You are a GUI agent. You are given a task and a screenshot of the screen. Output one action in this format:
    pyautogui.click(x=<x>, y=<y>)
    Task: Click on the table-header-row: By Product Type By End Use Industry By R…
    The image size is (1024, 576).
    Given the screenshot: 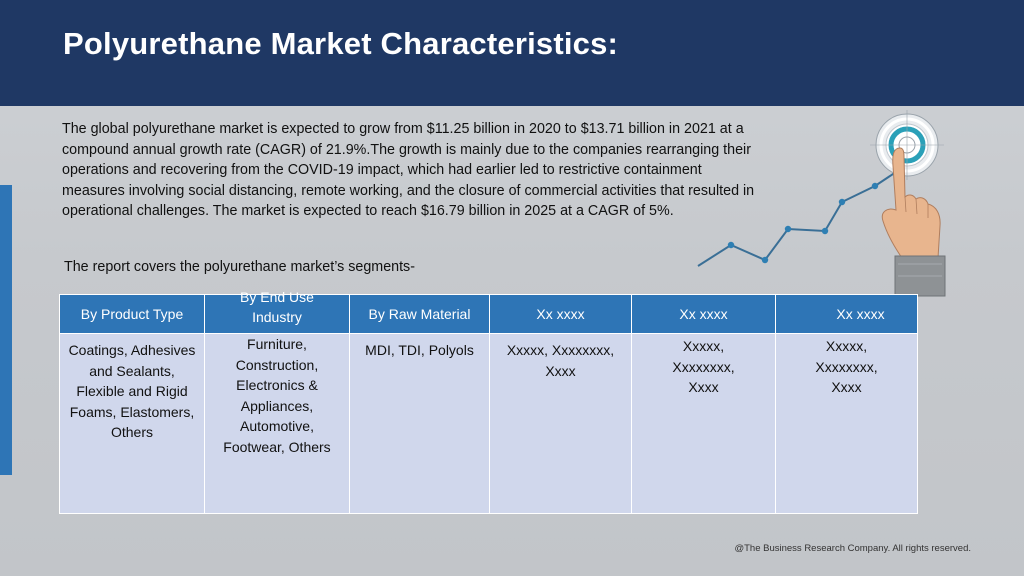 What is the action you would take?
    pyautogui.click(x=488, y=311)
    